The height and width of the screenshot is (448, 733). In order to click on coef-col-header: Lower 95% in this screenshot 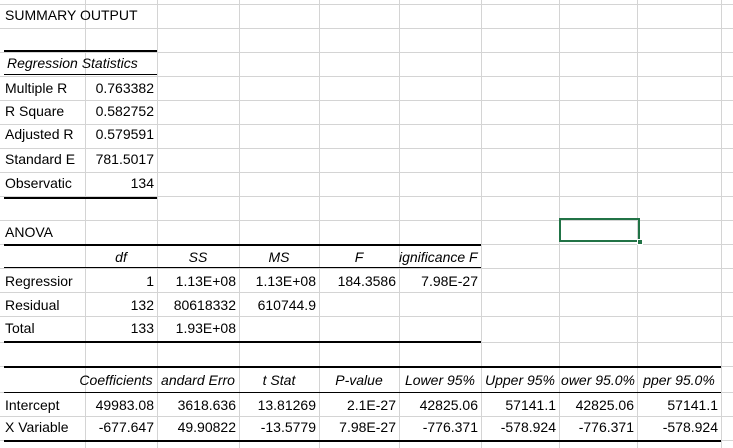, I will do `click(440, 380)`.